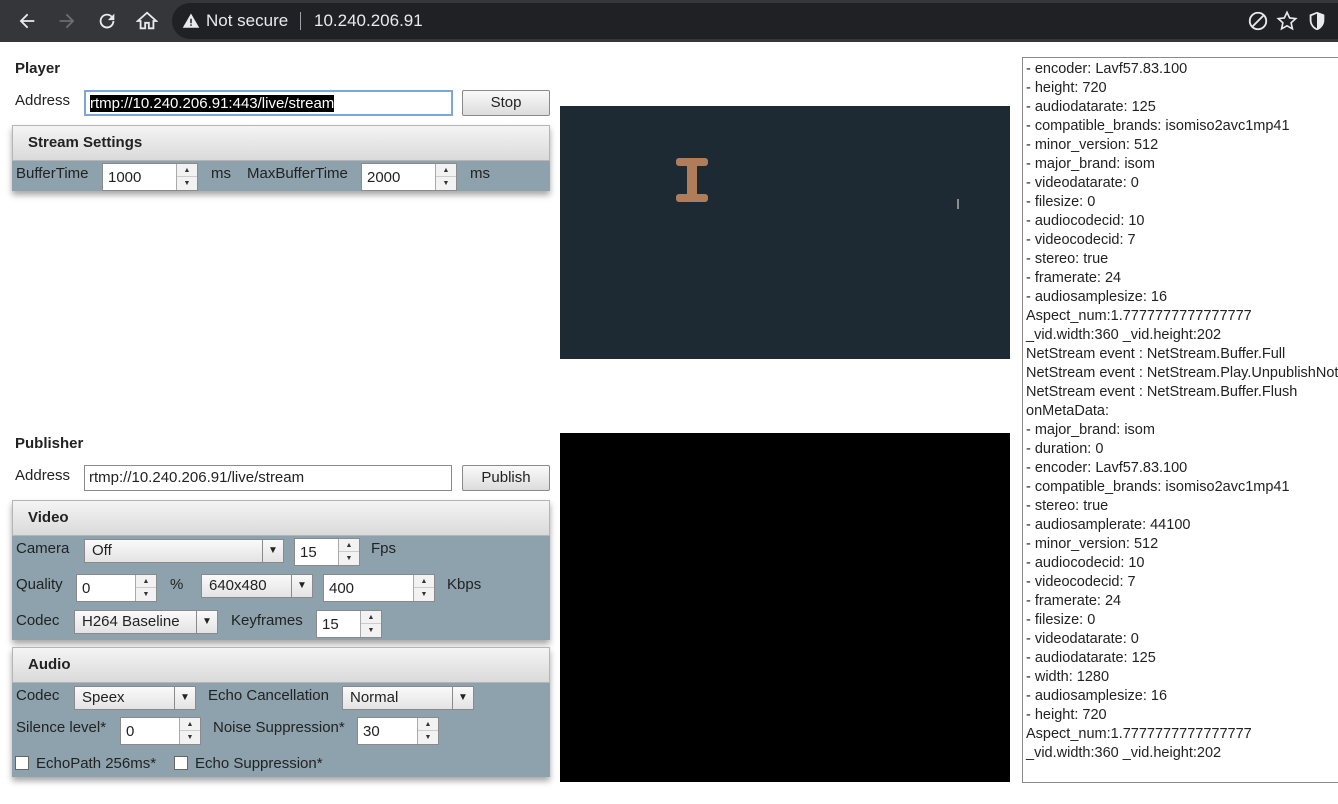  What do you see at coordinates (181, 763) in the screenshot?
I see `echo-suppression-checkbox` at bounding box center [181, 763].